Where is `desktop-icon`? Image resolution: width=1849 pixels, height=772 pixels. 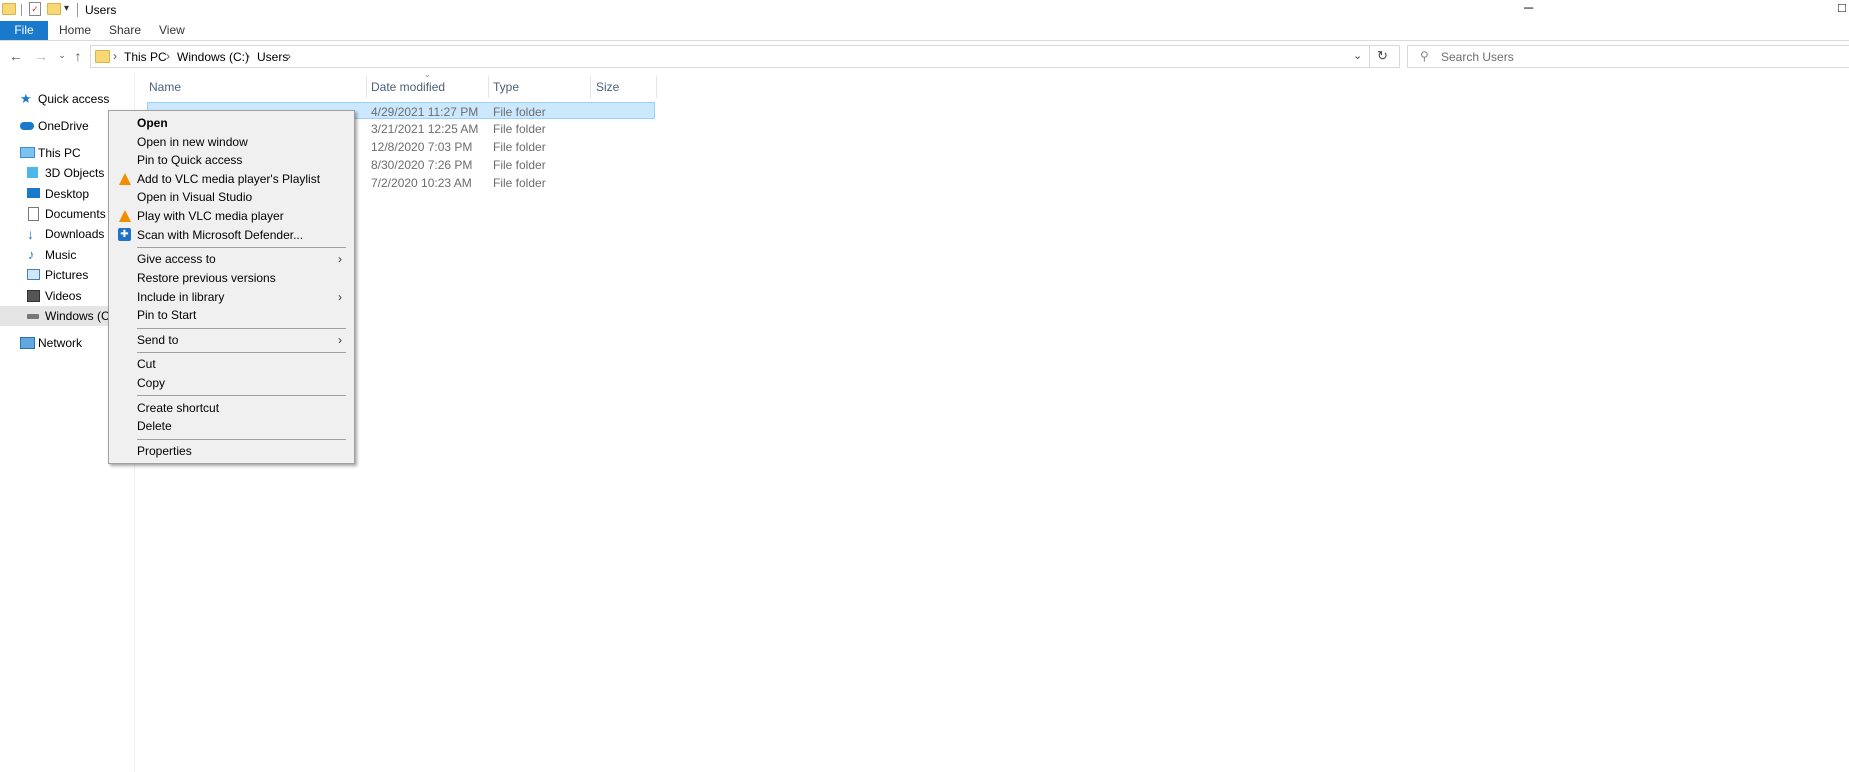
desktop-icon is located at coordinates (33, 193).